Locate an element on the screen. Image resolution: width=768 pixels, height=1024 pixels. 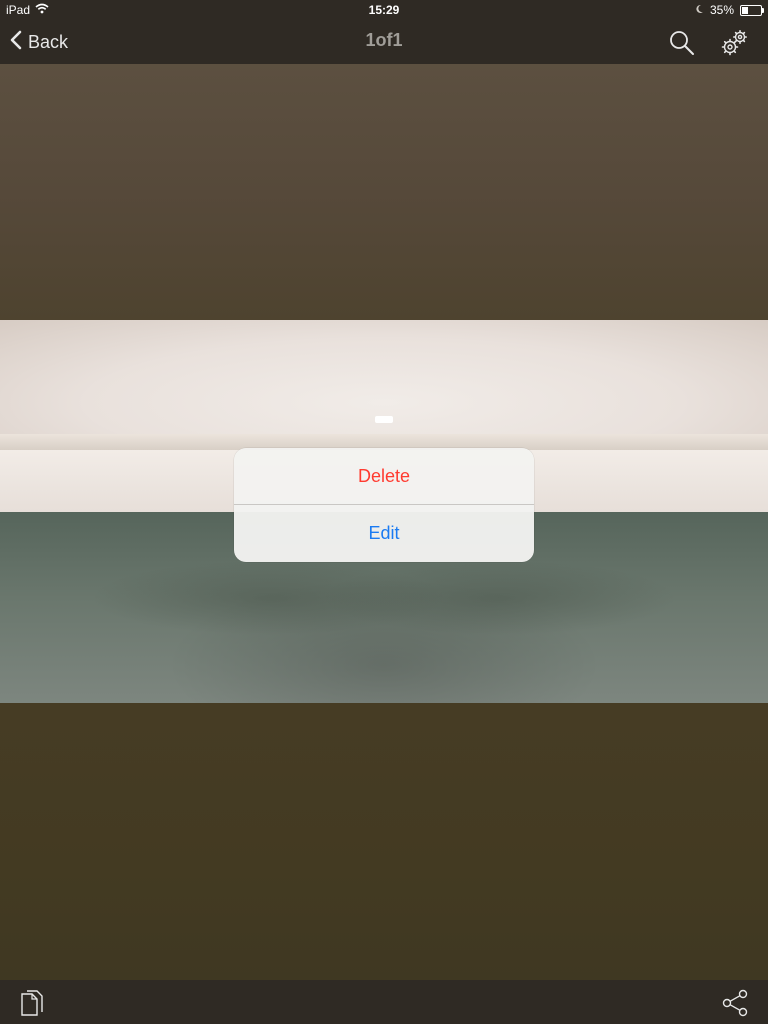
battery-percent: 35% is located at coordinates (721, 10).